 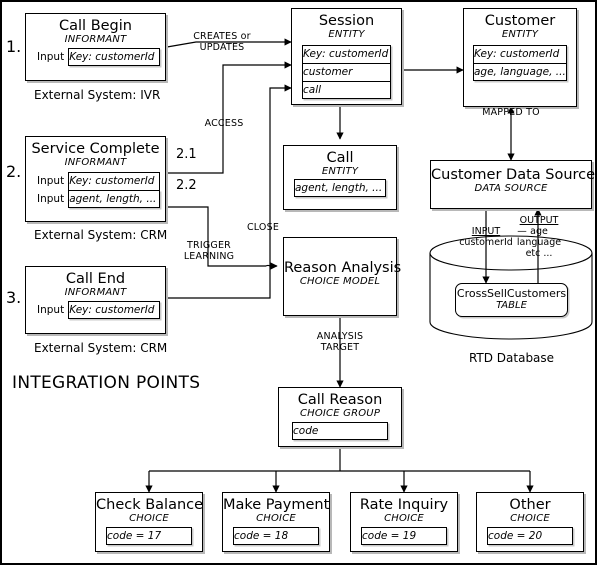 I want to click on node-choice-other-stereotype: CHOICE, so click(x=530, y=518).